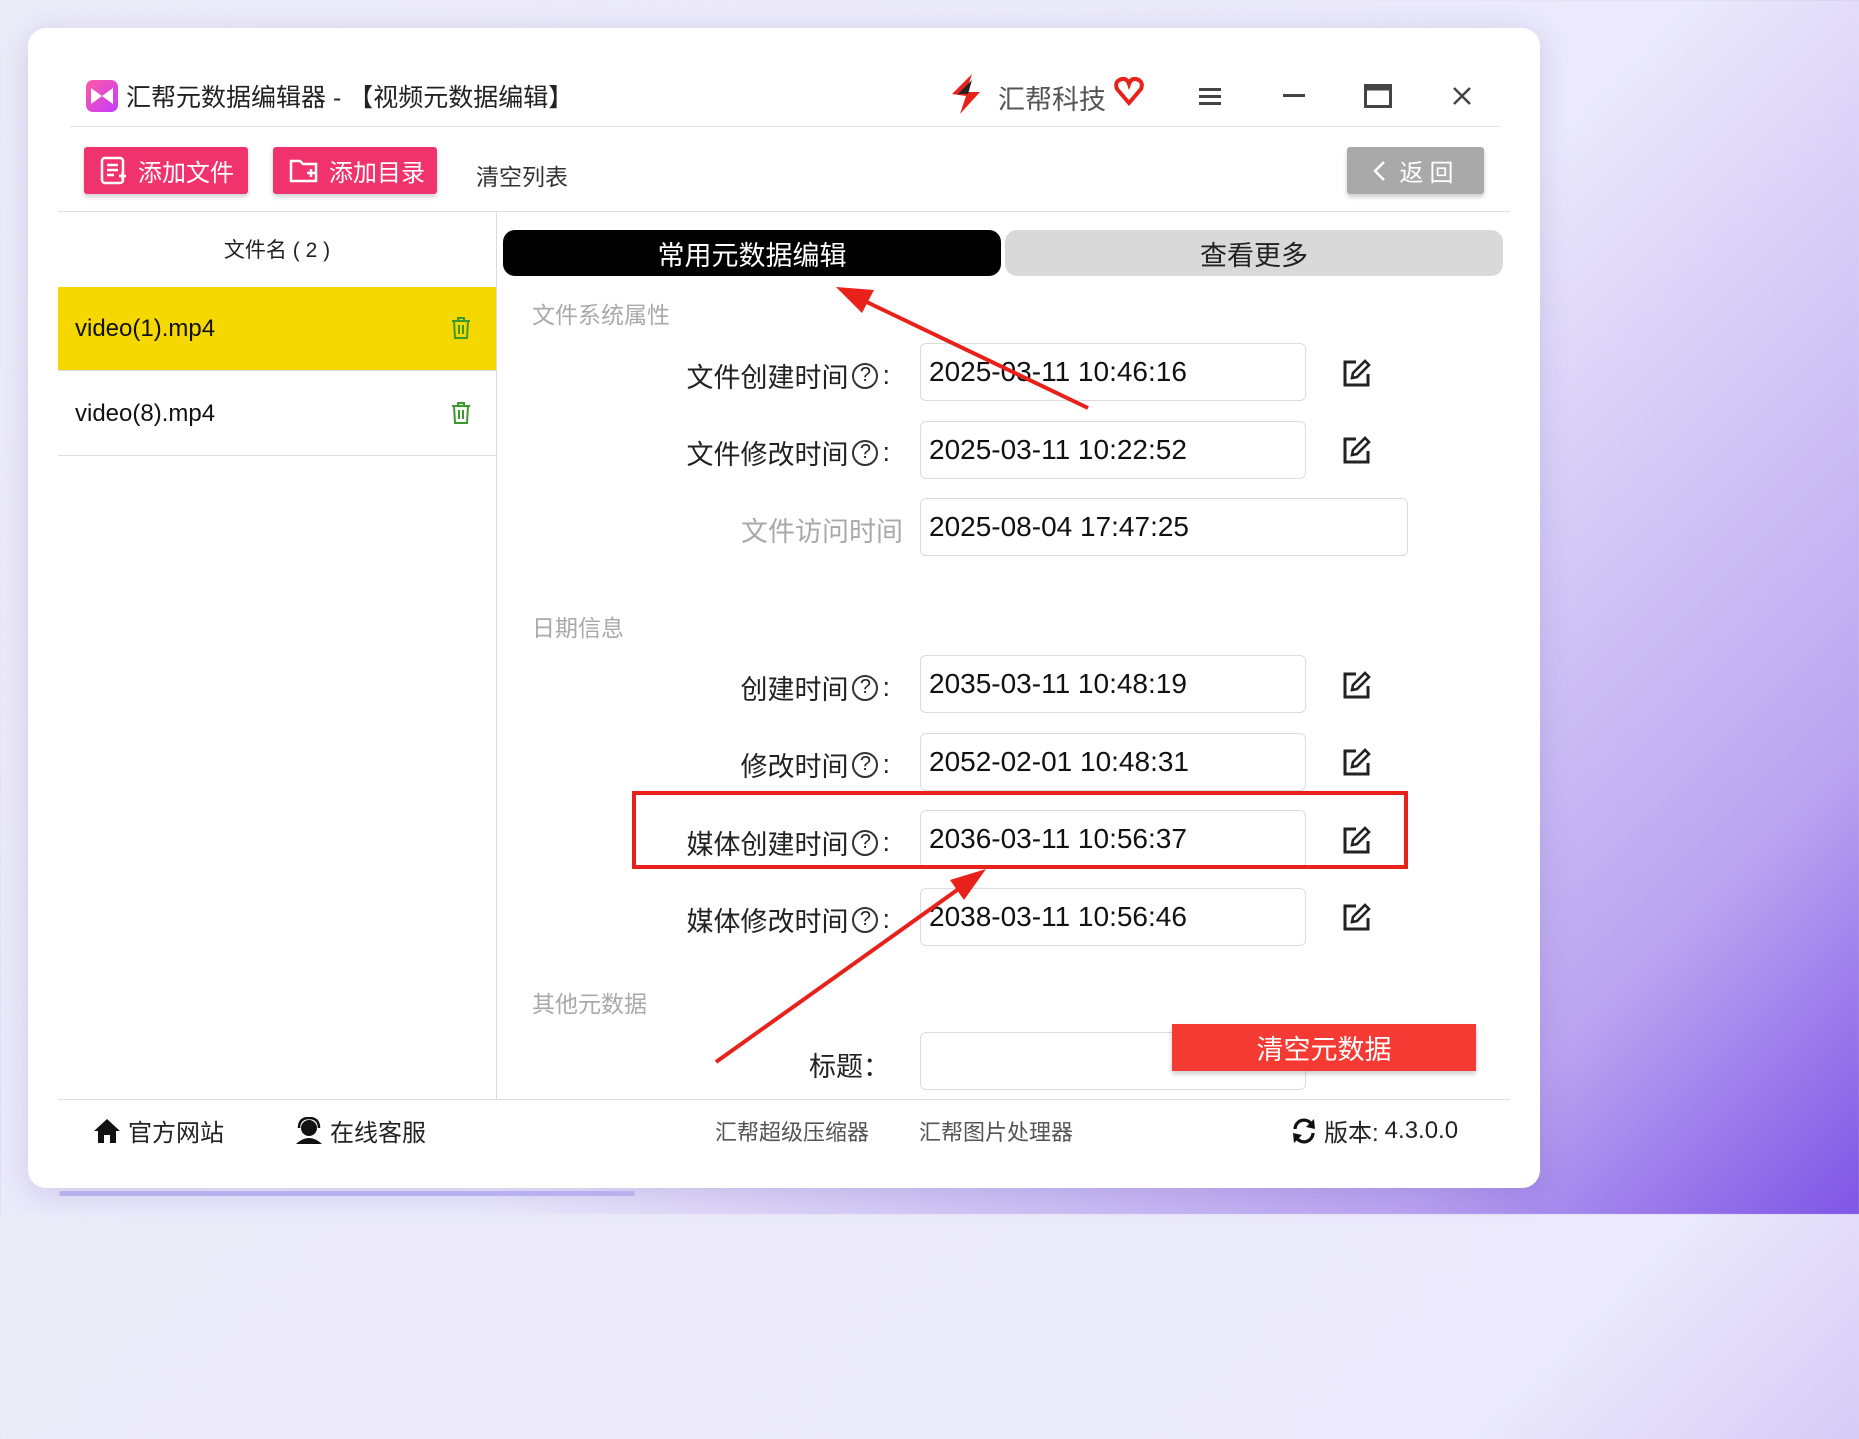 Image resolution: width=1859 pixels, height=1439 pixels. I want to click on field-label: 创建时间 ?:, so click(815, 687).